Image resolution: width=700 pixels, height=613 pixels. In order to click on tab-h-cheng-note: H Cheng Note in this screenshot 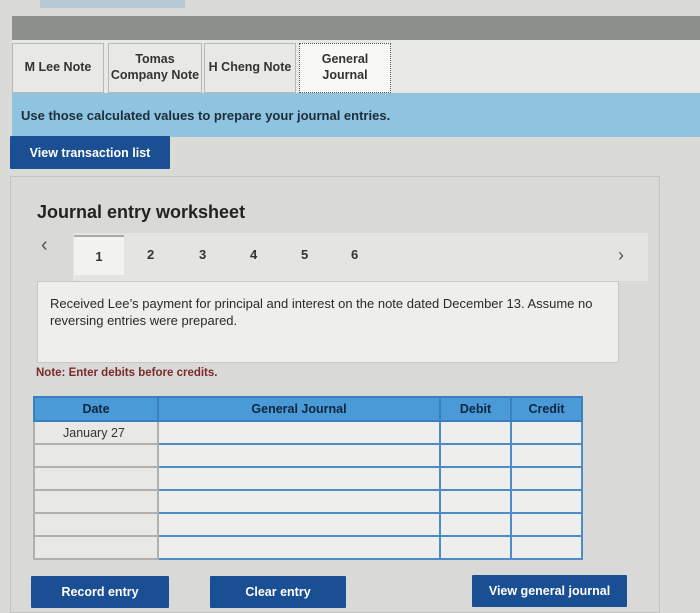, I will do `click(250, 68)`.